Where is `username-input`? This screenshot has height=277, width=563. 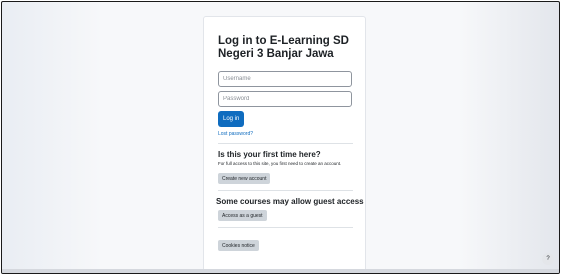
username-input is located at coordinates (285, 79).